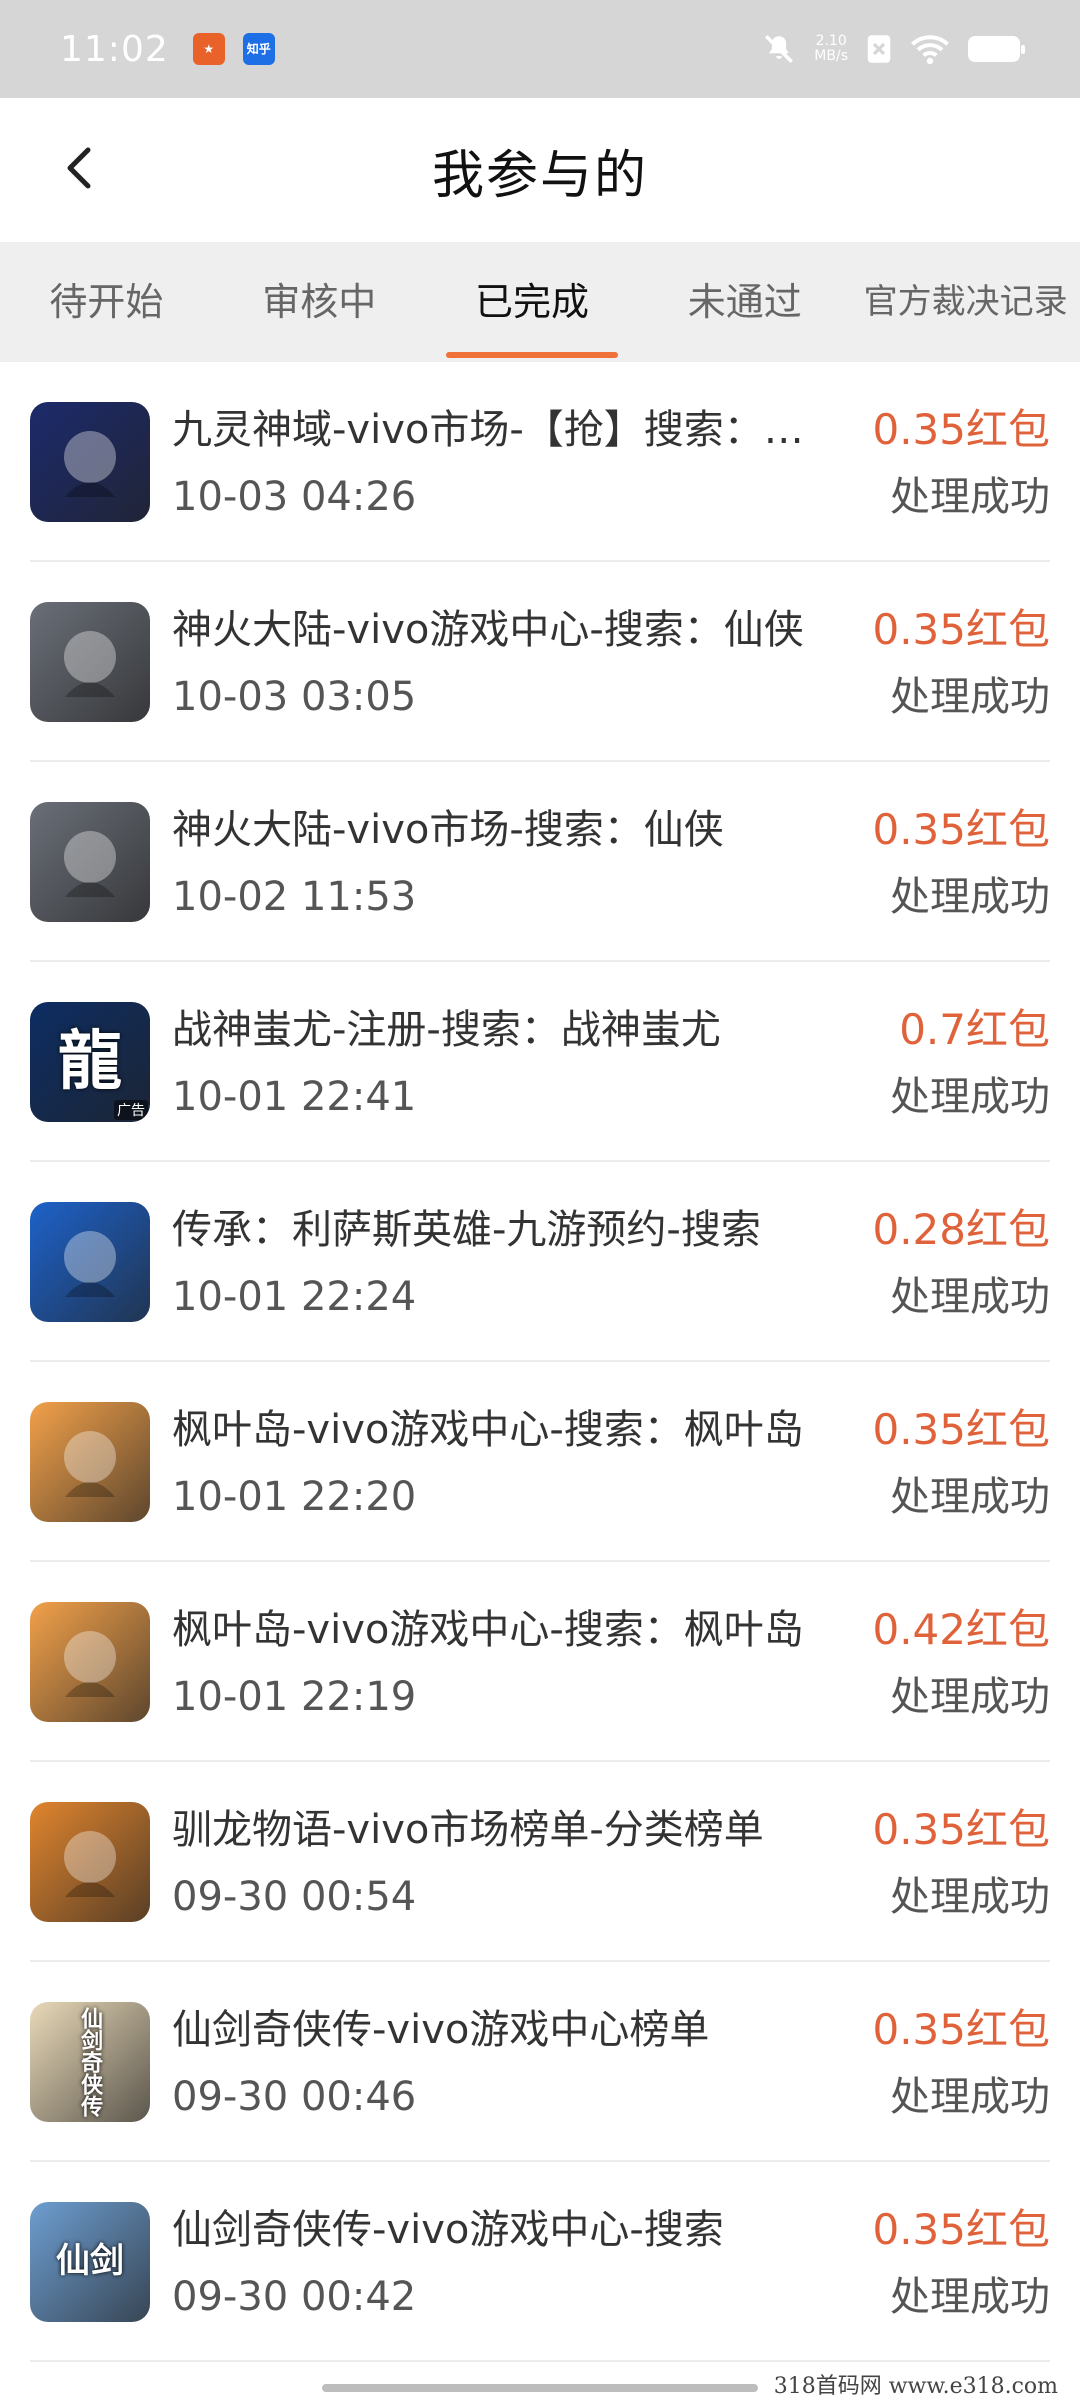 The height and width of the screenshot is (2400, 1080). I want to click on item-title: 仙剑奇侠传-vivo游戏中心榜单, so click(441, 2030).